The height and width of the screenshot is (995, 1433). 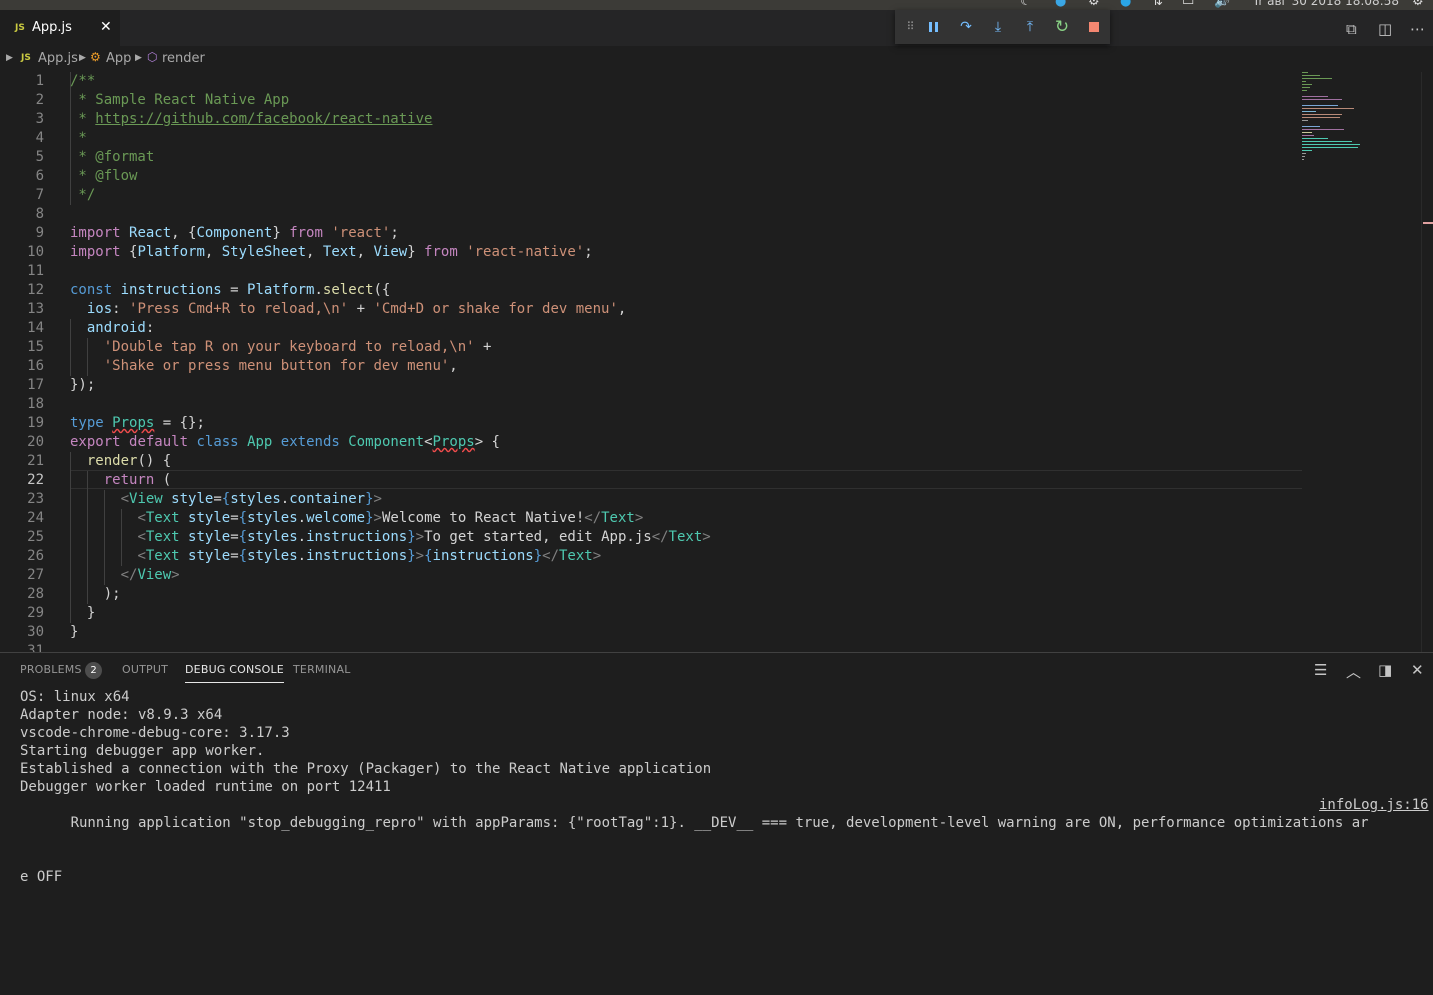 What do you see at coordinates (1417, 670) in the screenshot?
I see `close-panel-icon: ✕` at bounding box center [1417, 670].